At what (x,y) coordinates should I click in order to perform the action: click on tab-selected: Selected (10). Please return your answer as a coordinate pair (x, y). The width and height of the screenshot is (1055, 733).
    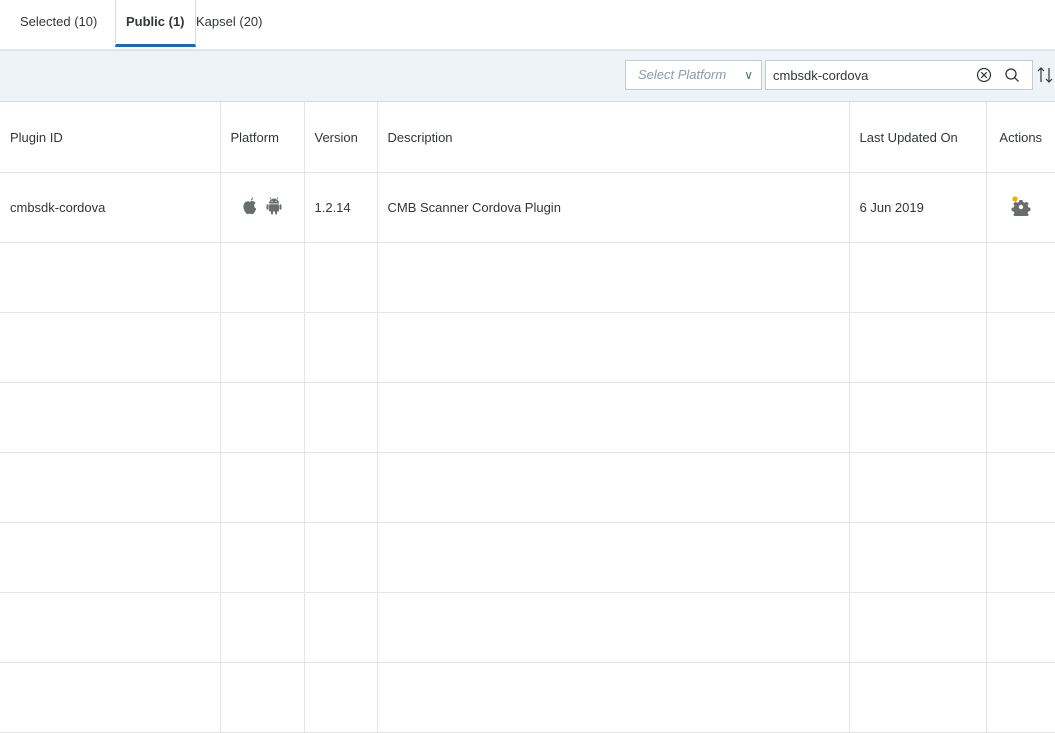
    Looking at the image, I should click on (58, 22).